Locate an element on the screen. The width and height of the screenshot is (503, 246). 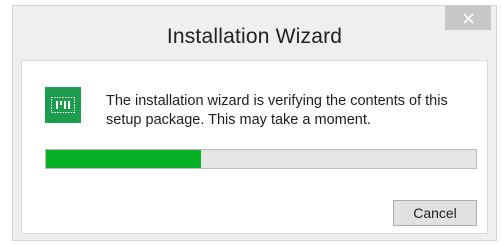
close-button is located at coordinates (468, 18).